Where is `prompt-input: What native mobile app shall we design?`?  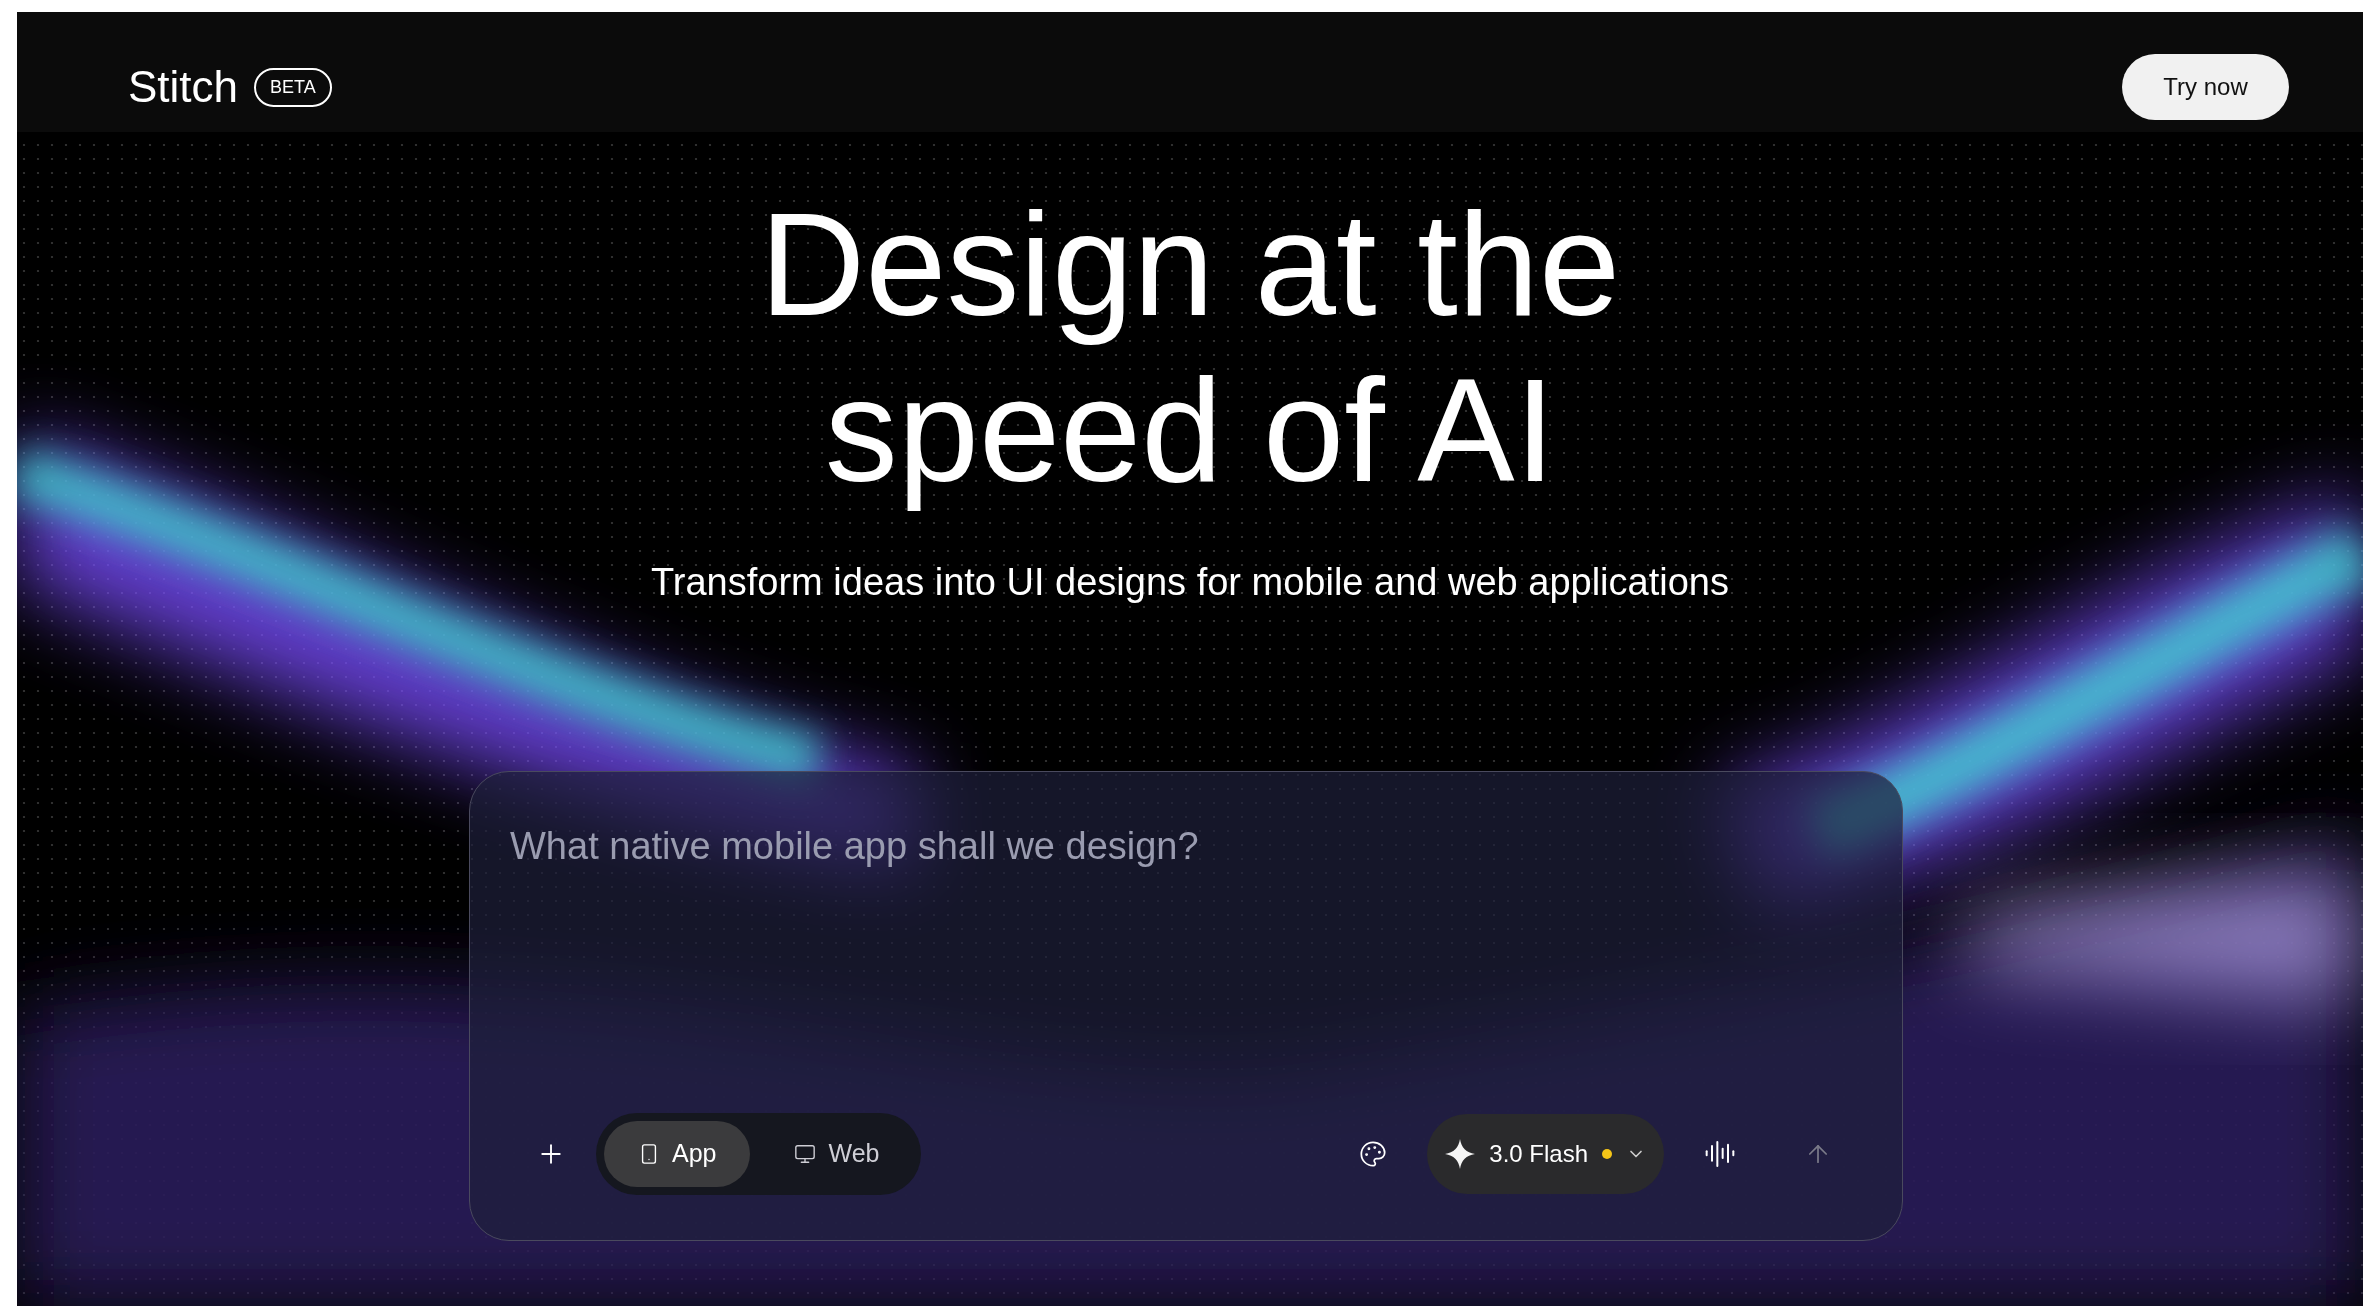 prompt-input: What native mobile app shall we design? is located at coordinates (1186, 846).